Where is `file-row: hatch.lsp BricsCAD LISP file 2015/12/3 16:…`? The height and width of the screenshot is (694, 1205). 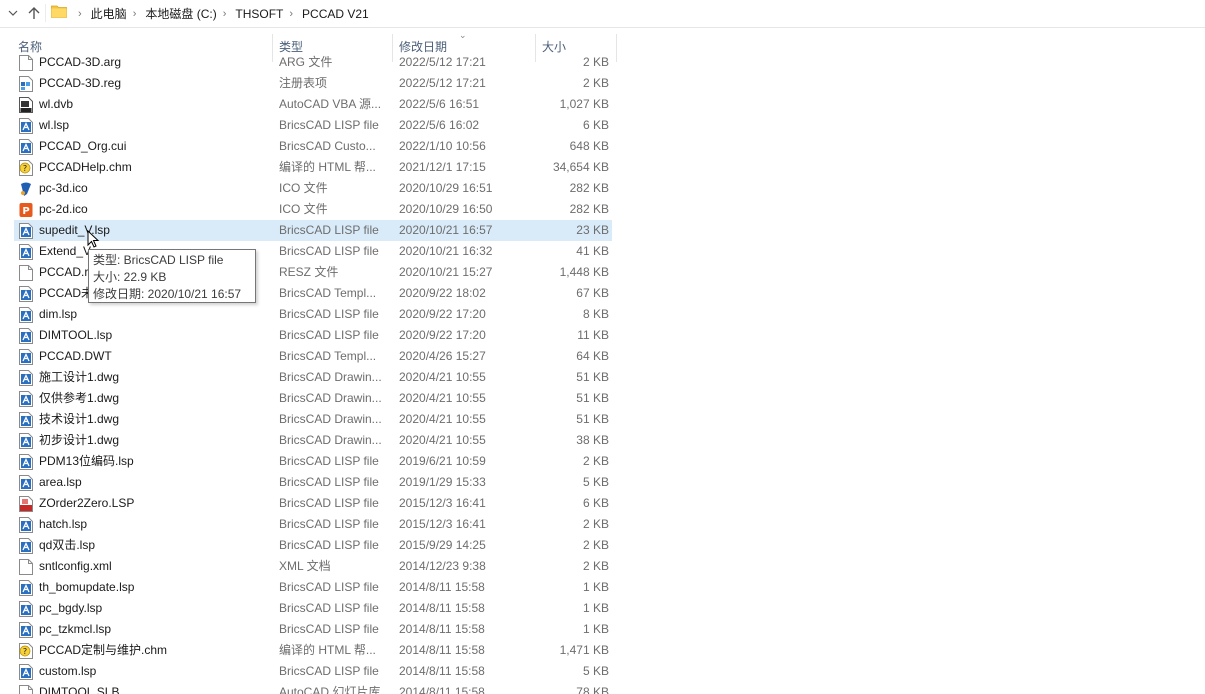 file-row: hatch.lsp BricsCAD LISP file 2015/12/3 16:… is located at coordinates (313, 524).